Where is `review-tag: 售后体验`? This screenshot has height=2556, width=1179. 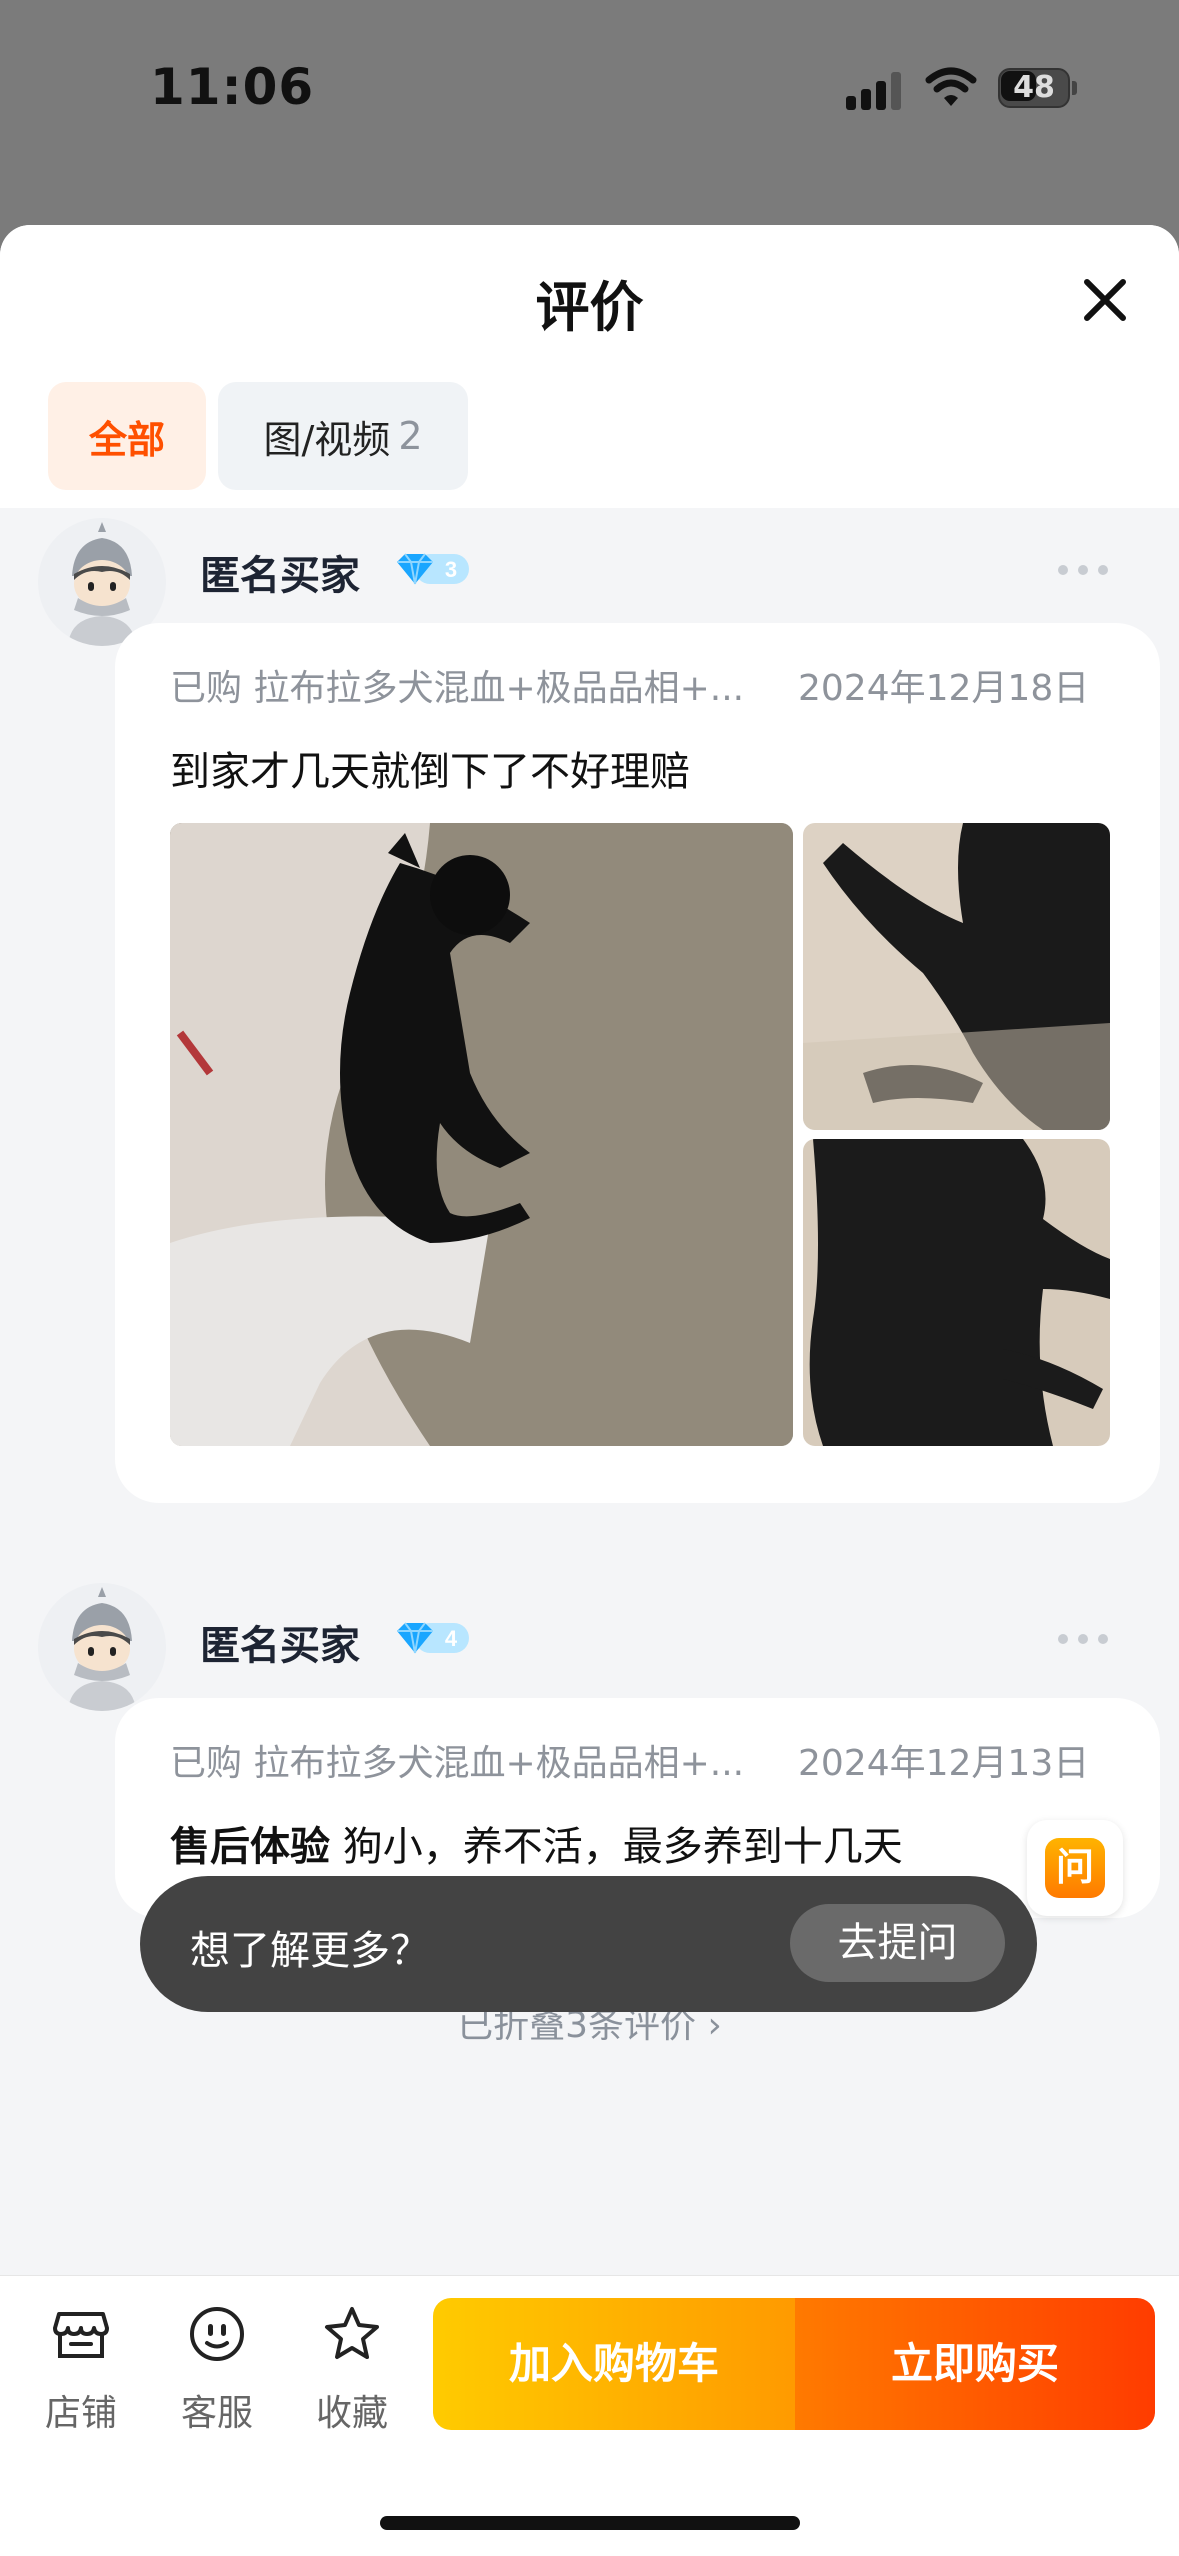
review-tag: 售后体验 is located at coordinates (250, 1847).